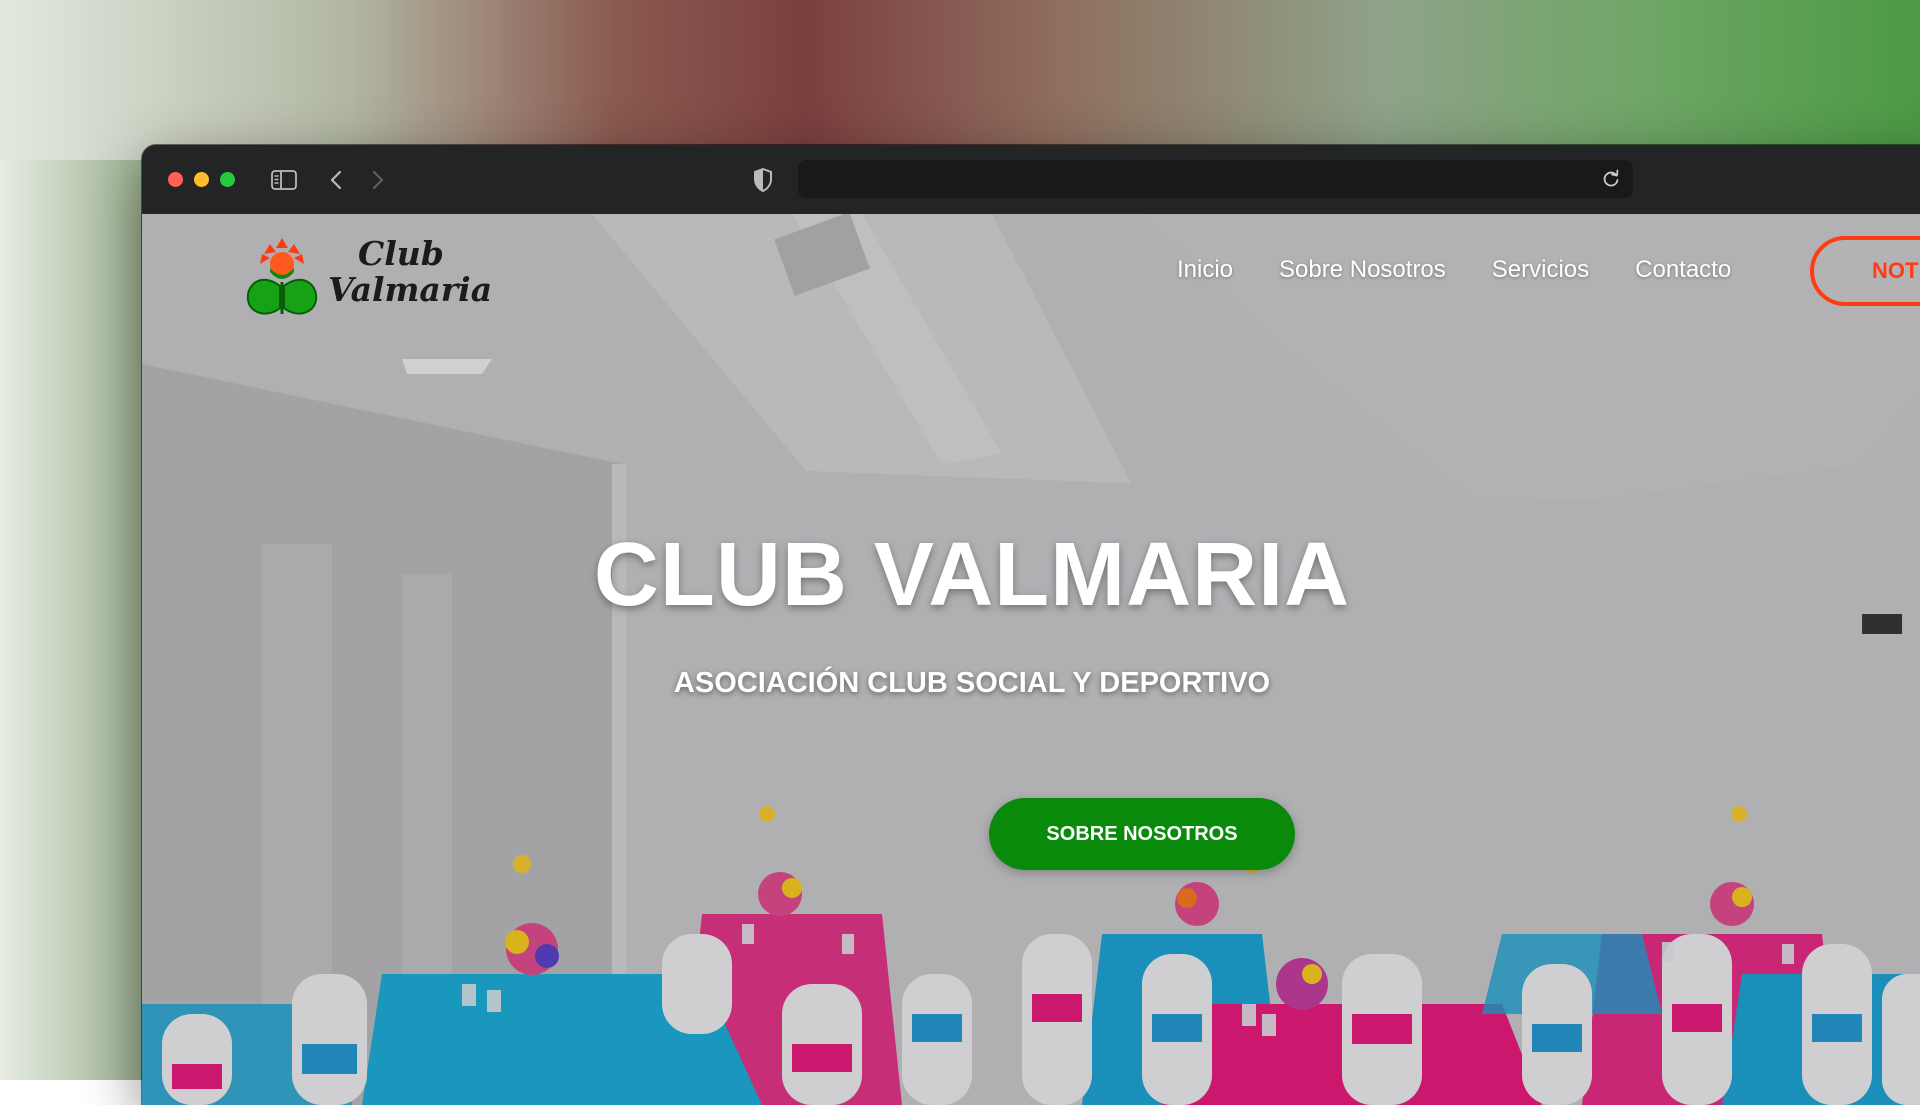 This screenshot has height=1105, width=1920. Describe the element at coordinates (972, 683) in the screenshot. I see `hero-subtitle: ASOCIACIÓN CLUB SOCIAL Y DEPORTIVO` at that location.